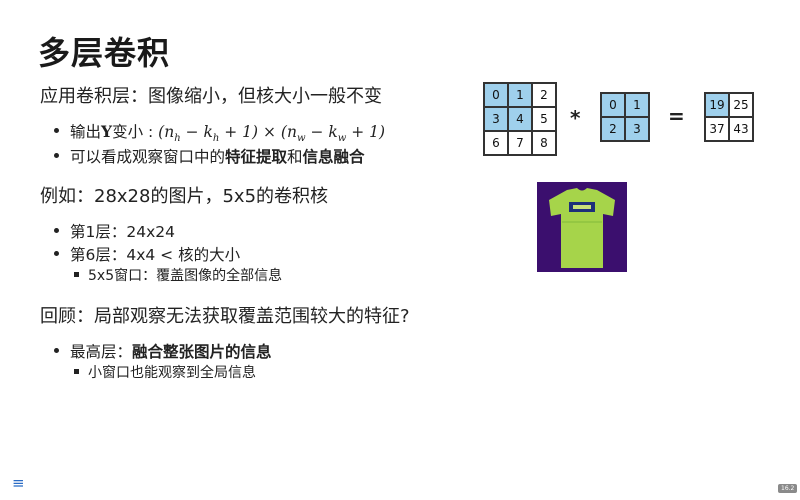 The height and width of the screenshot is (500, 800). What do you see at coordinates (135, 132) in the screenshot?
I see `bullet-text: 变小 :` at bounding box center [135, 132].